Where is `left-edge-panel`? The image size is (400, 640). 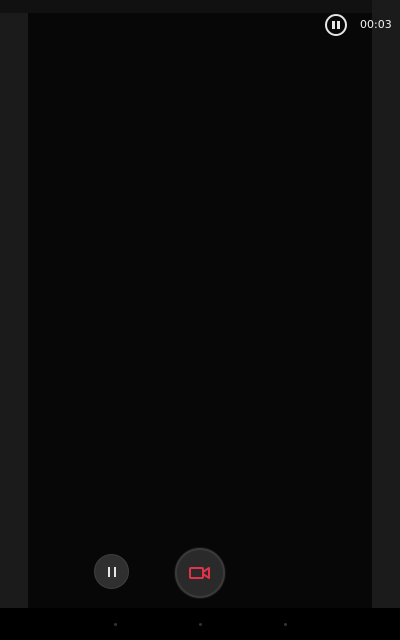
left-edge-panel is located at coordinates (14, 310).